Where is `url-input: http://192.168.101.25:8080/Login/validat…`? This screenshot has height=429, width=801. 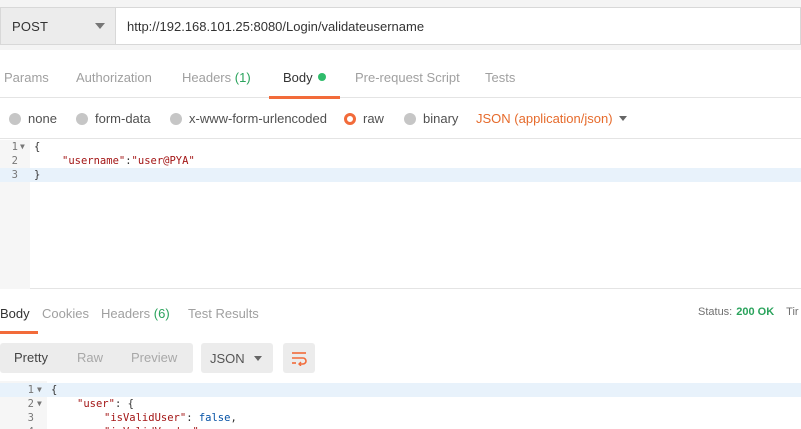 url-input: http://192.168.101.25:8080/Login/validat… is located at coordinates (458, 26).